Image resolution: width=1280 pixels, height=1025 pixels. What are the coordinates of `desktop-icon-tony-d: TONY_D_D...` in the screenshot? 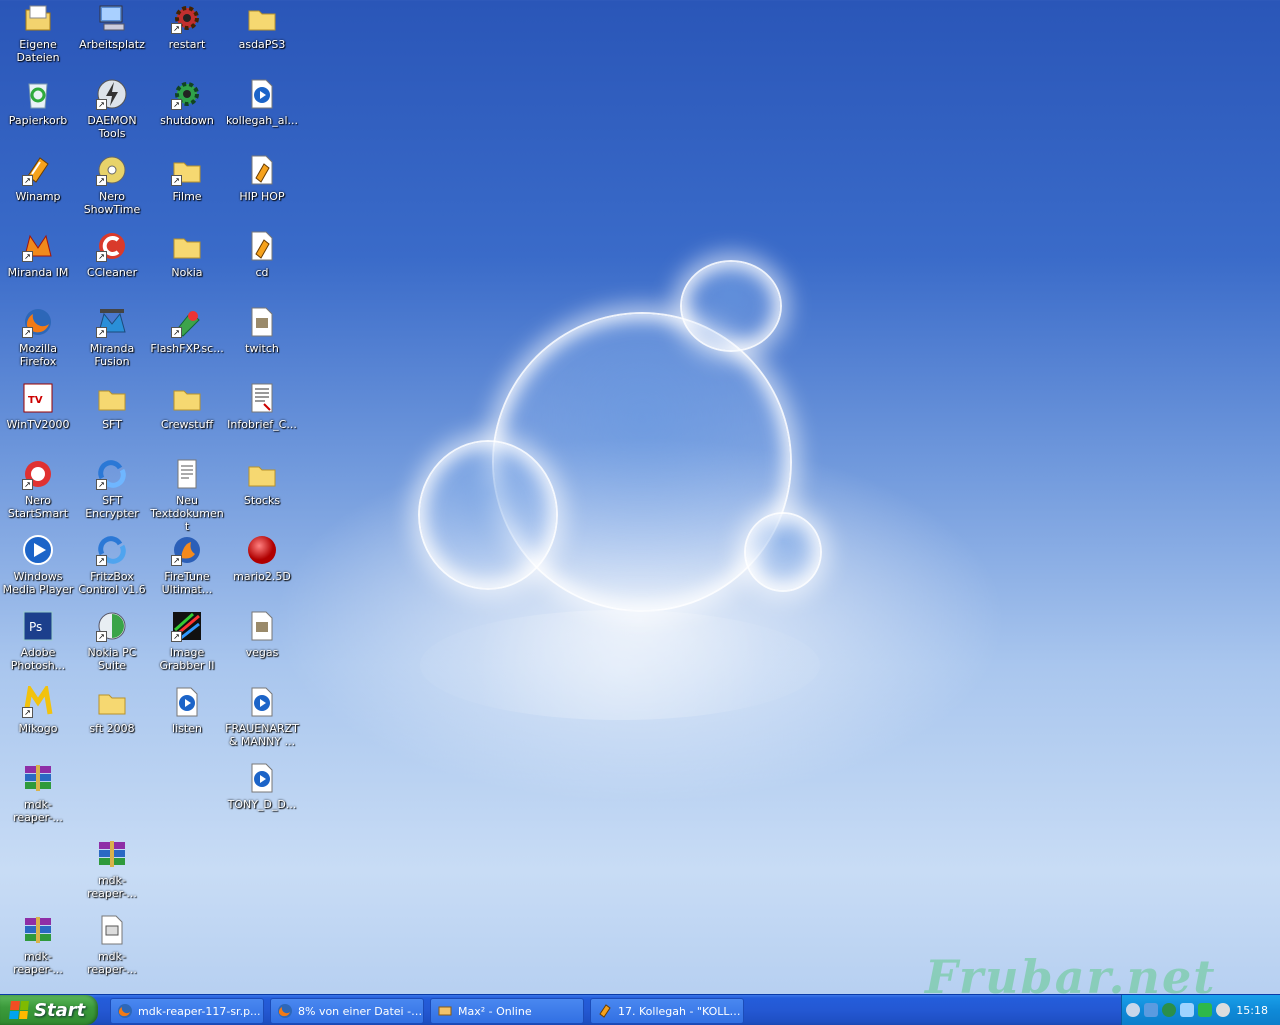 It's located at (262, 786).